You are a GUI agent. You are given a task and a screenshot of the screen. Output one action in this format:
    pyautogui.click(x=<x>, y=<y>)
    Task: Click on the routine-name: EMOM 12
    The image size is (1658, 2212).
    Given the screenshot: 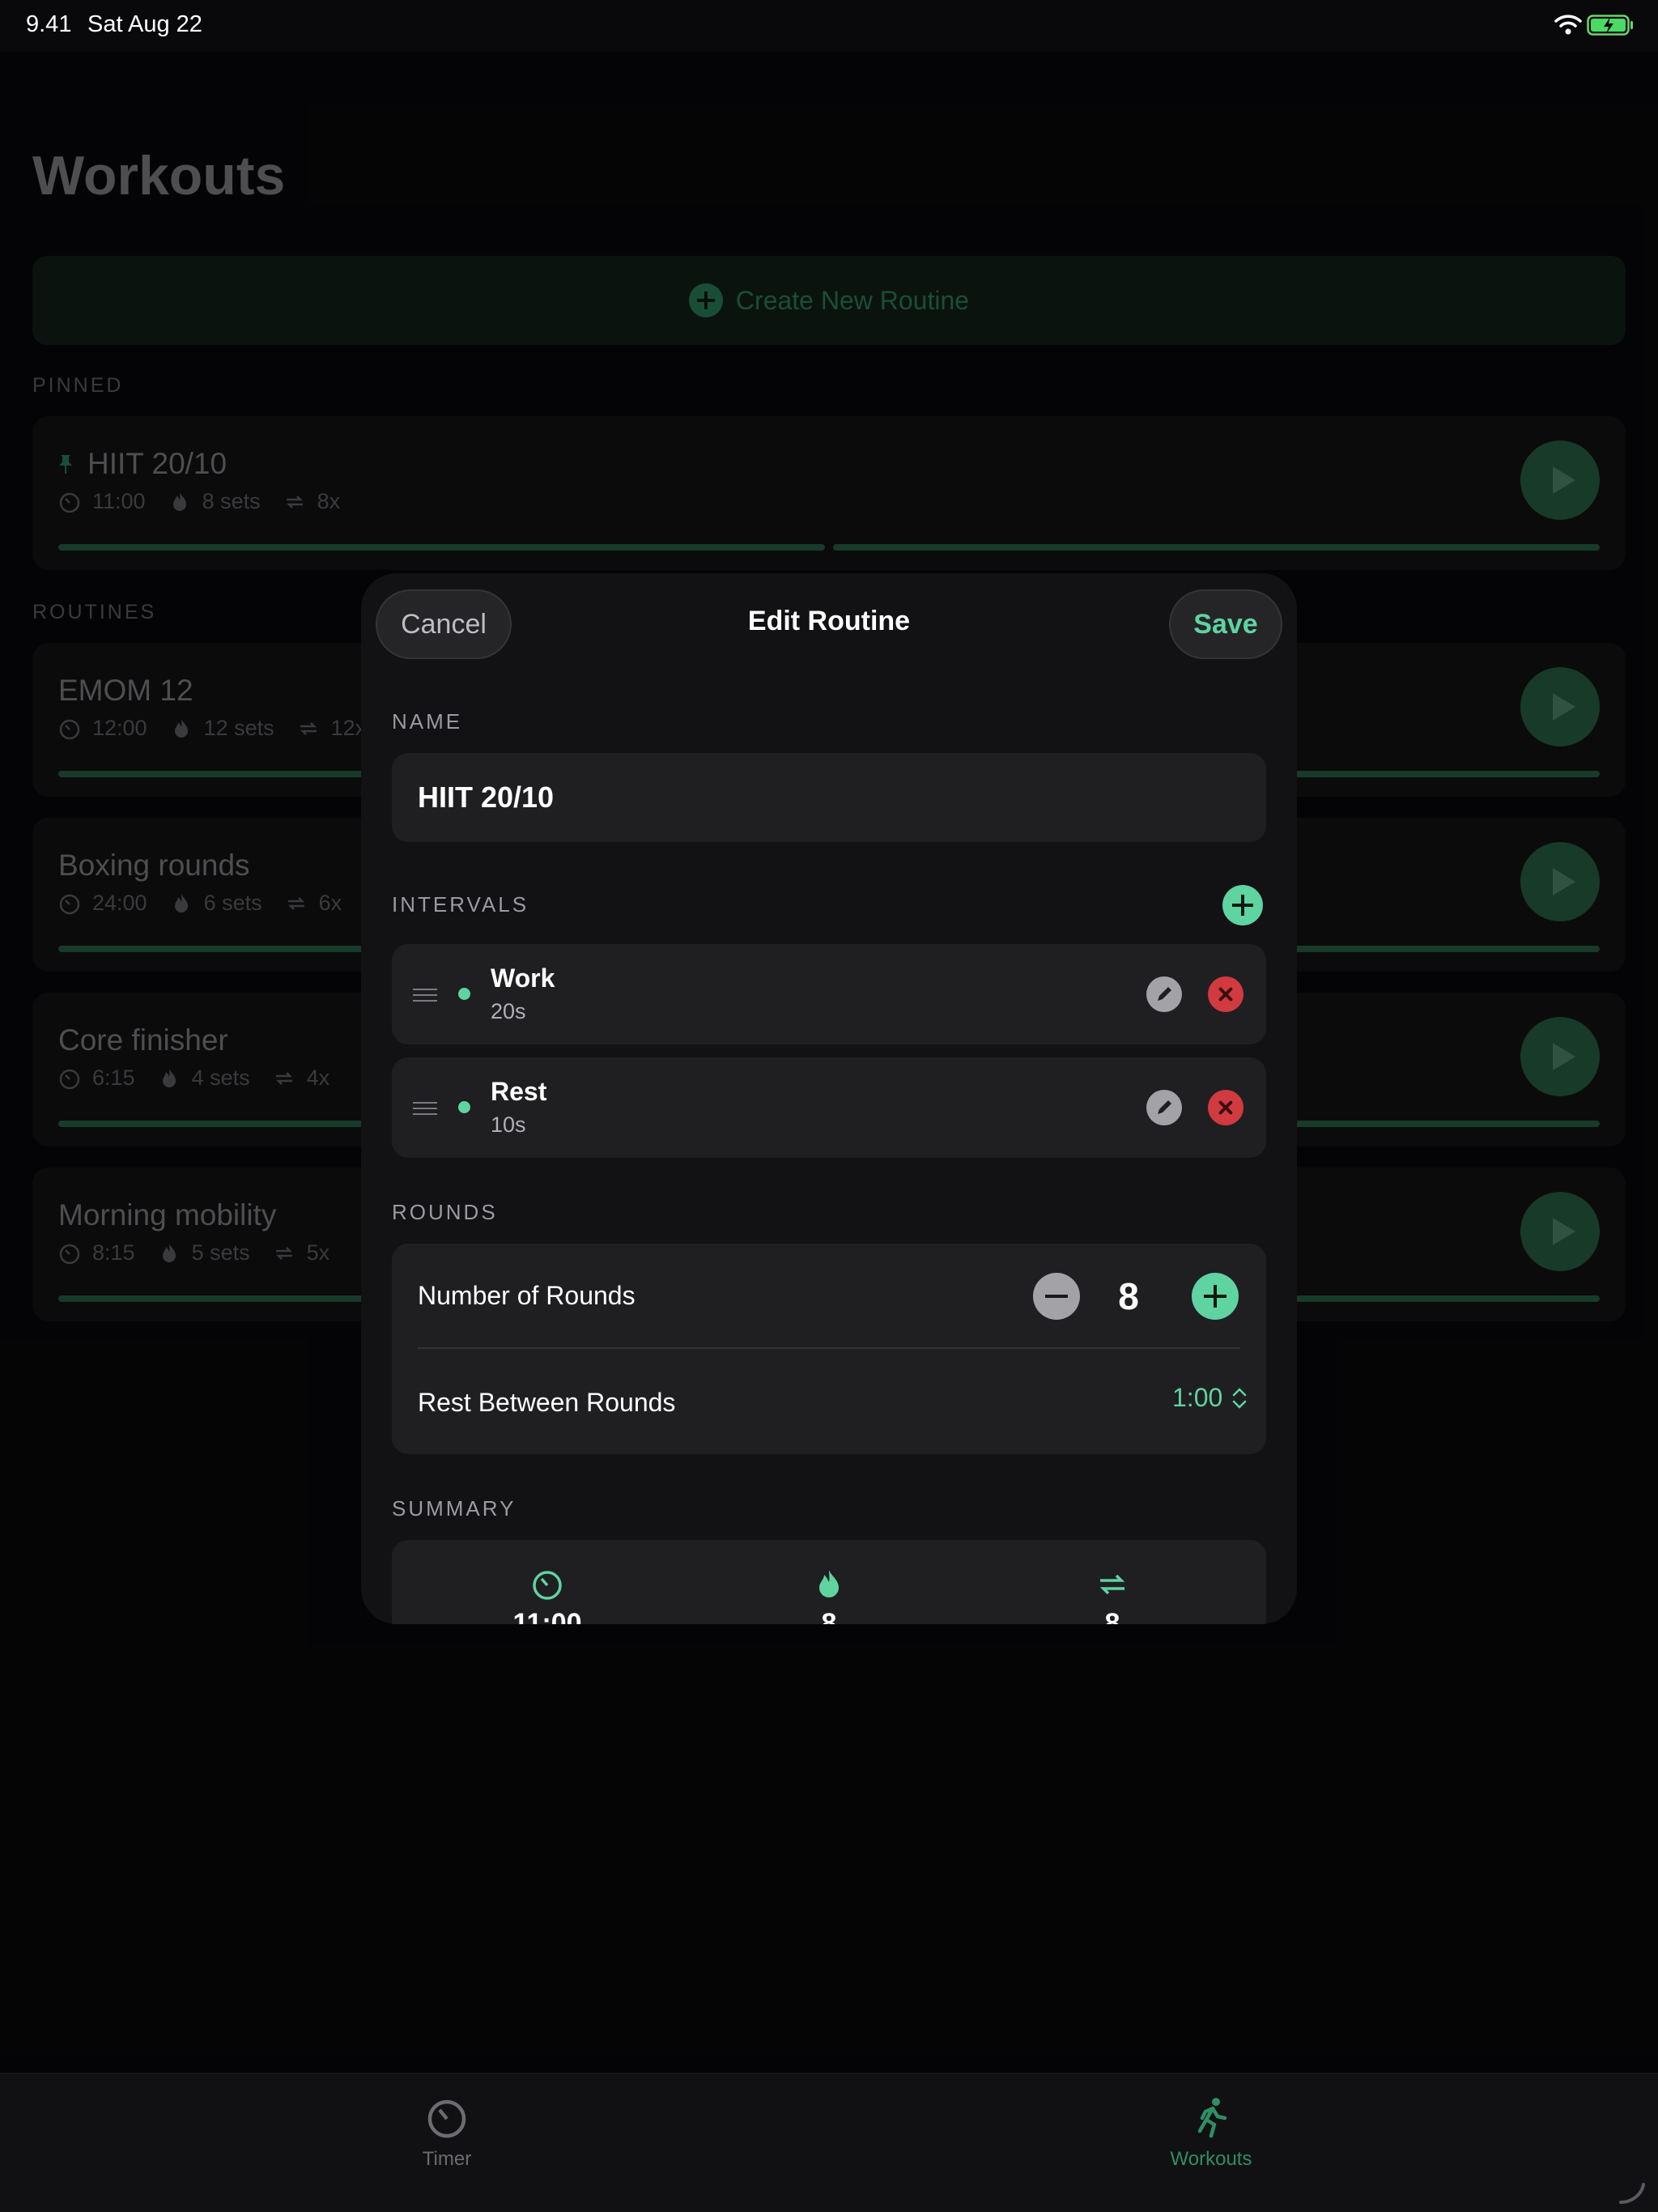 What is the action you would take?
    pyautogui.click(x=125, y=690)
    